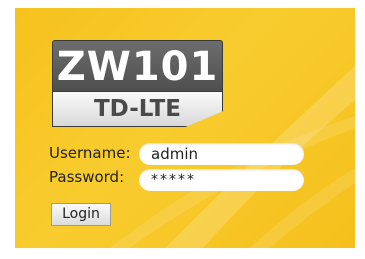 The width and height of the screenshot is (365, 259). I want to click on logo-model-block: ZW101, so click(137, 66).